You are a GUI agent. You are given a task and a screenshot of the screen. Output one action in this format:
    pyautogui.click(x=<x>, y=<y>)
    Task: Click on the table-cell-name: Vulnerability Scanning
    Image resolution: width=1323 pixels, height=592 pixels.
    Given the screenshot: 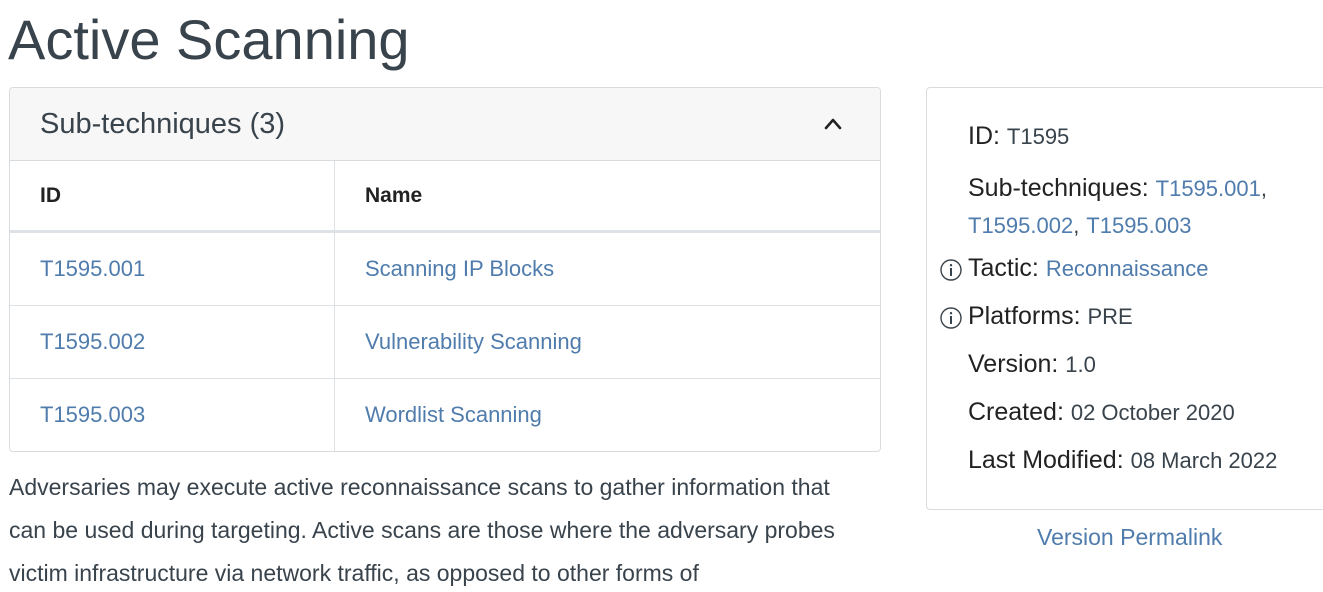 What is the action you would take?
    pyautogui.click(x=607, y=342)
    